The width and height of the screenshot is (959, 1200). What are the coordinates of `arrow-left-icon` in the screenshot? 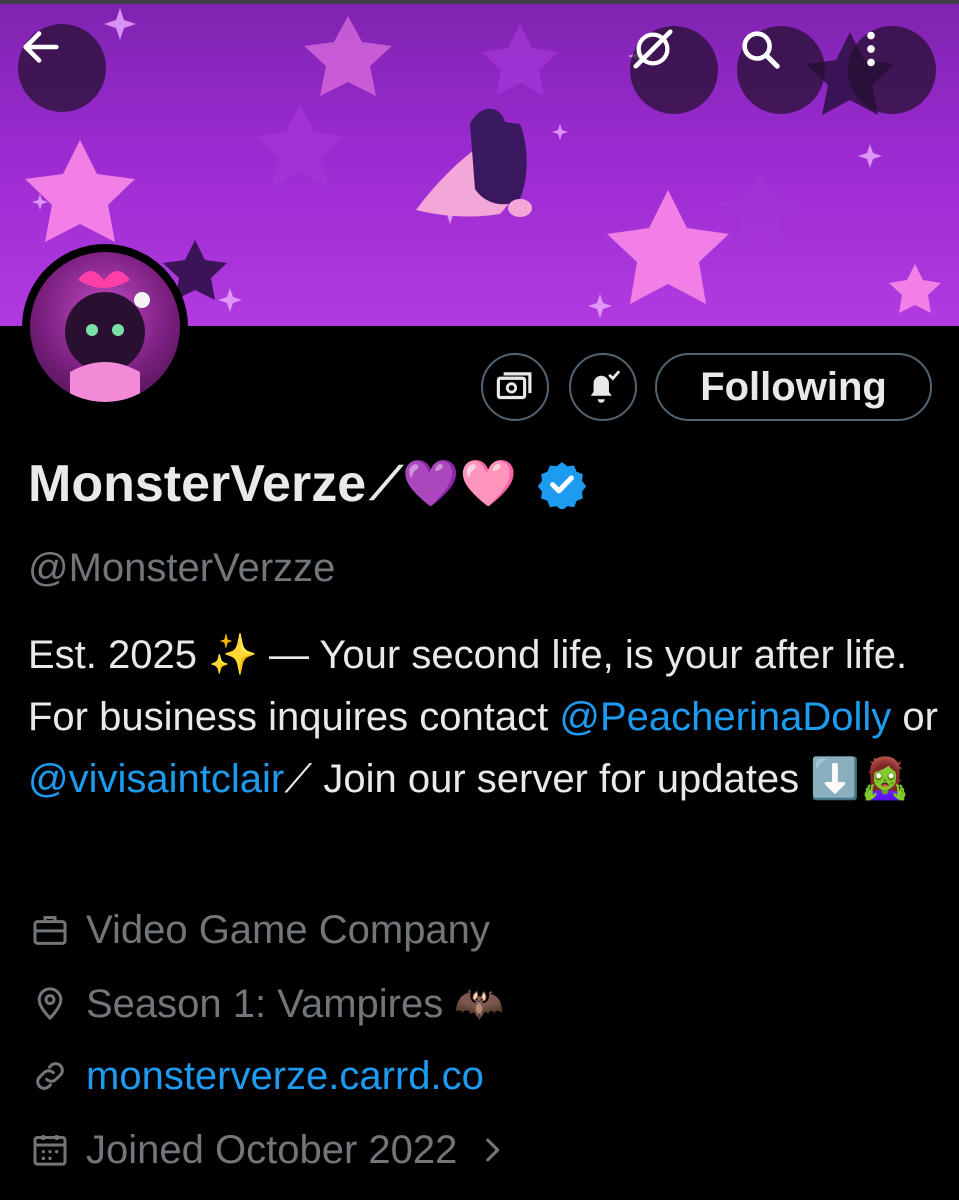 It's located at (41, 47).